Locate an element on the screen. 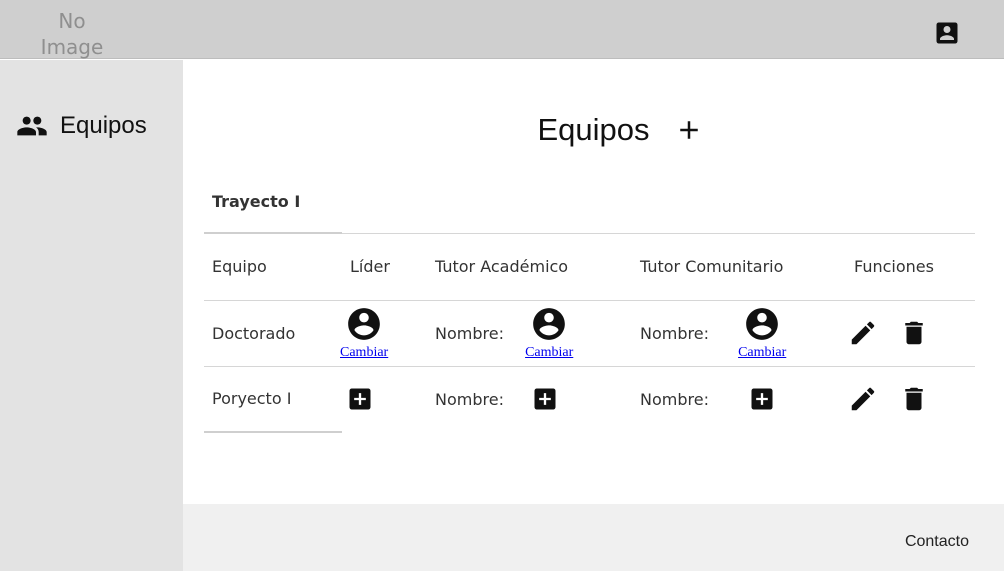 Image resolution: width=1004 pixels, height=571 pixels. sidebar-item-equipos: Equipos is located at coordinates (81, 126).